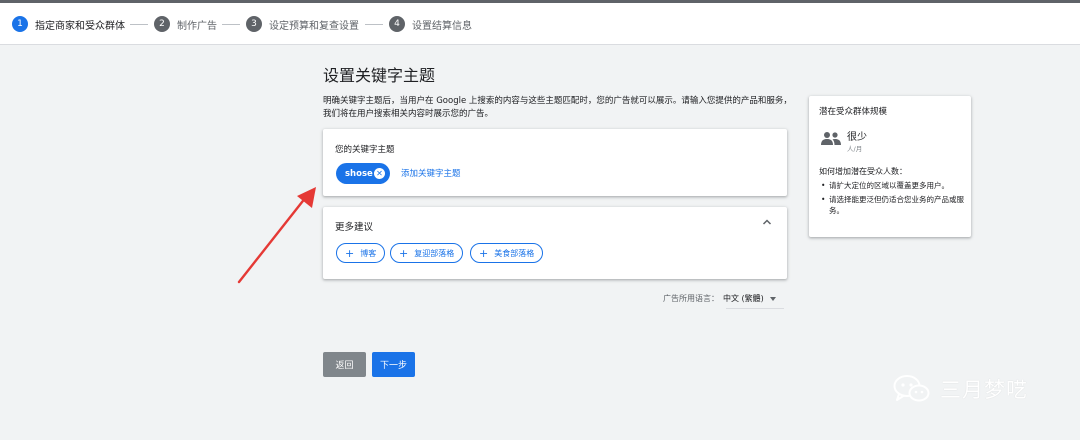 The image size is (1080, 440). I want to click on step-3-number: 3, so click(254, 24).